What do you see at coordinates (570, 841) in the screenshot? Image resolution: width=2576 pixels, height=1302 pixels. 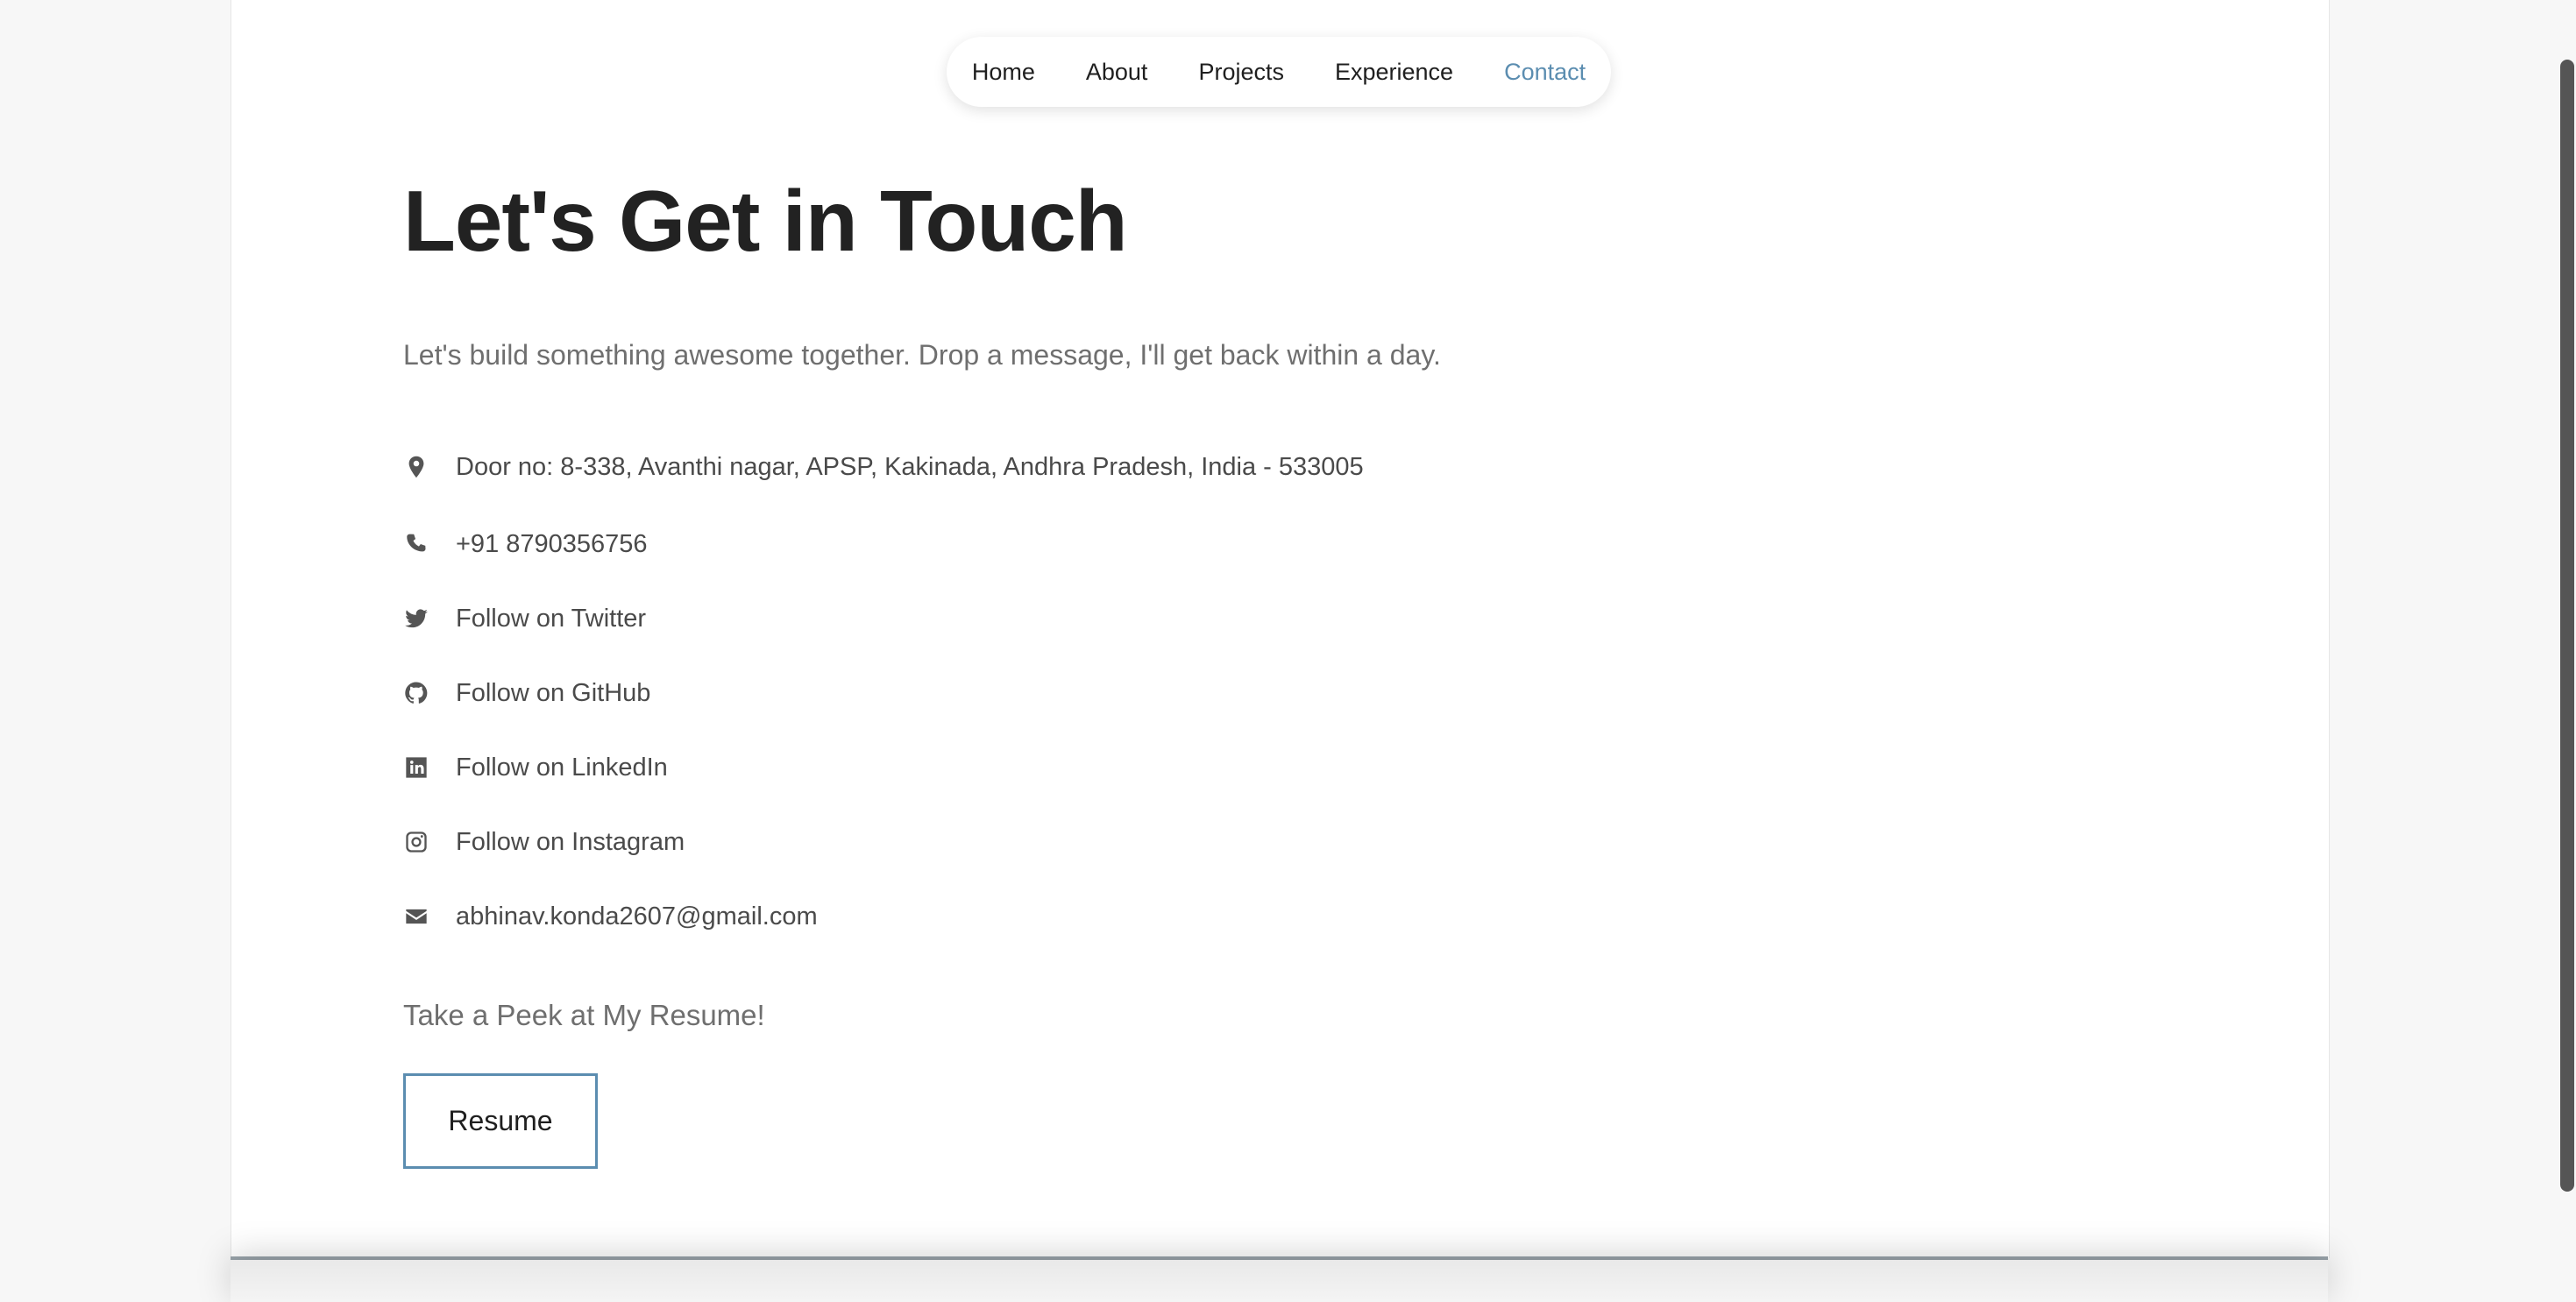 I see `instagram-link: Follow on Instagram` at bounding box center [570, 841].